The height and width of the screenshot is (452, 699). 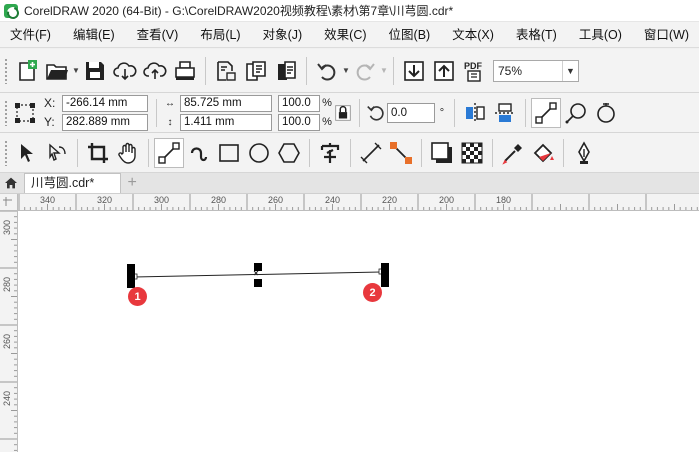 What do you see at coordinates (346, 71) in the screenshot?
I see `undo-dropdown-icon: ▼` at bounding box center [346, 71].